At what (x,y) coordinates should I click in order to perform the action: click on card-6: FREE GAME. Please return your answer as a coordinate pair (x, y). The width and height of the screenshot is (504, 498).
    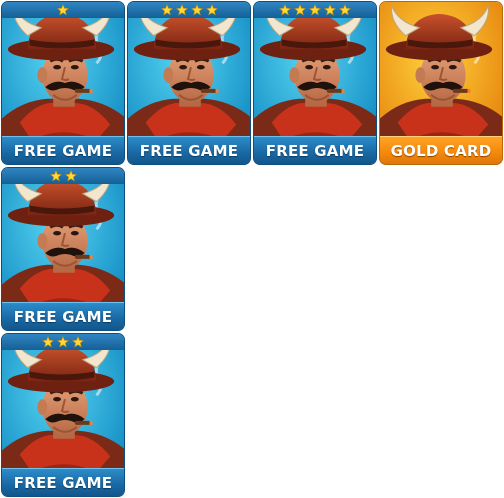
    Looking at the image, I should click on (63, 415).